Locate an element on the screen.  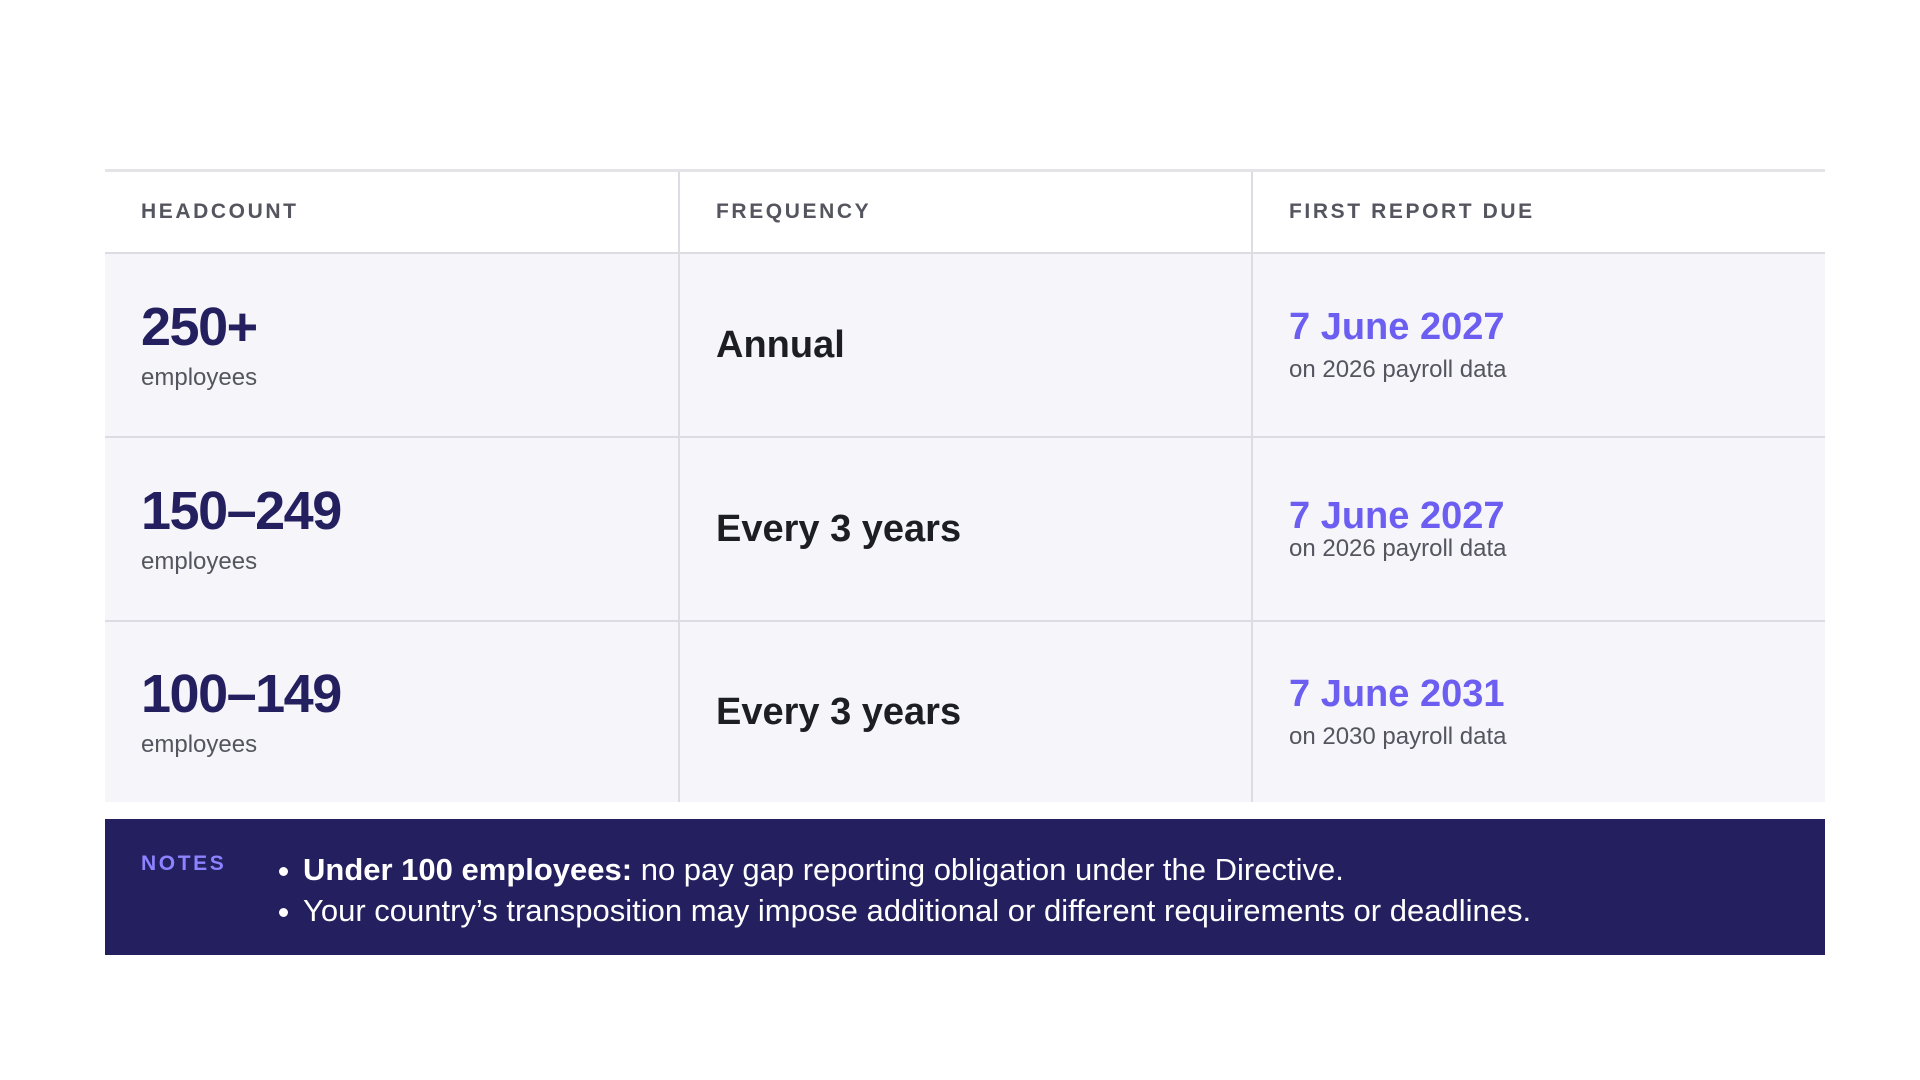
notes-label: NOTES is located at coordinates (184, 863).